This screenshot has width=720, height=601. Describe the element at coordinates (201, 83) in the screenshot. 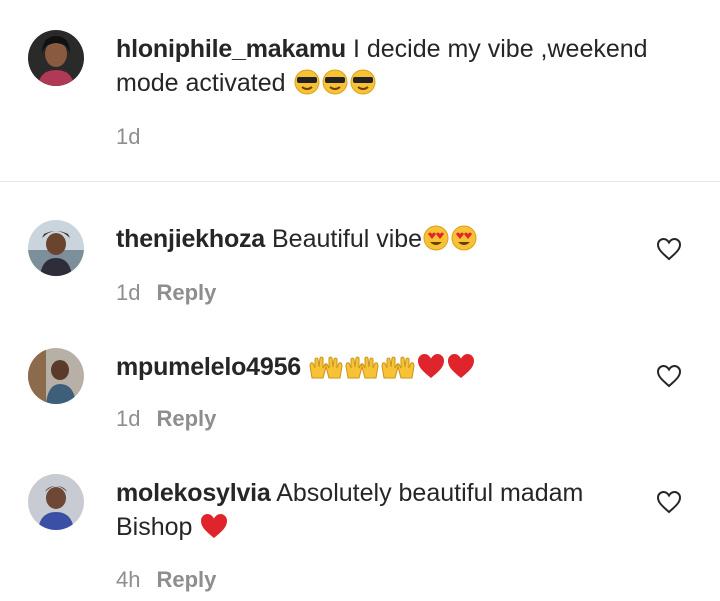

I see `comment-text-continued: mode activated` at that location.